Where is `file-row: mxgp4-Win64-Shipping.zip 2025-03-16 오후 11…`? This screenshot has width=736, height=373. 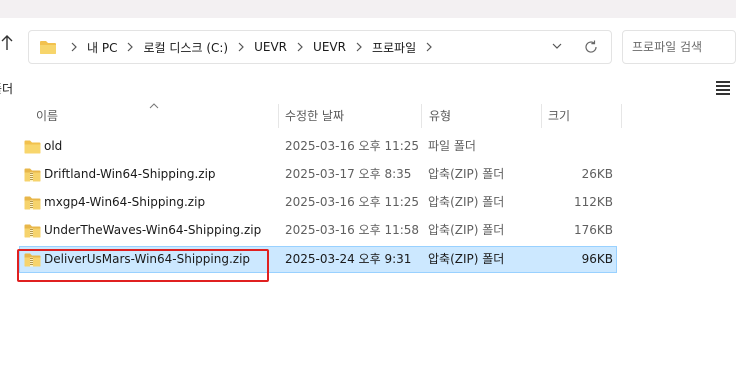 file-row: mxgp4-Win64-Shipping.zip 2025-03-16 오후 11… is located at coordinates (318, 202).